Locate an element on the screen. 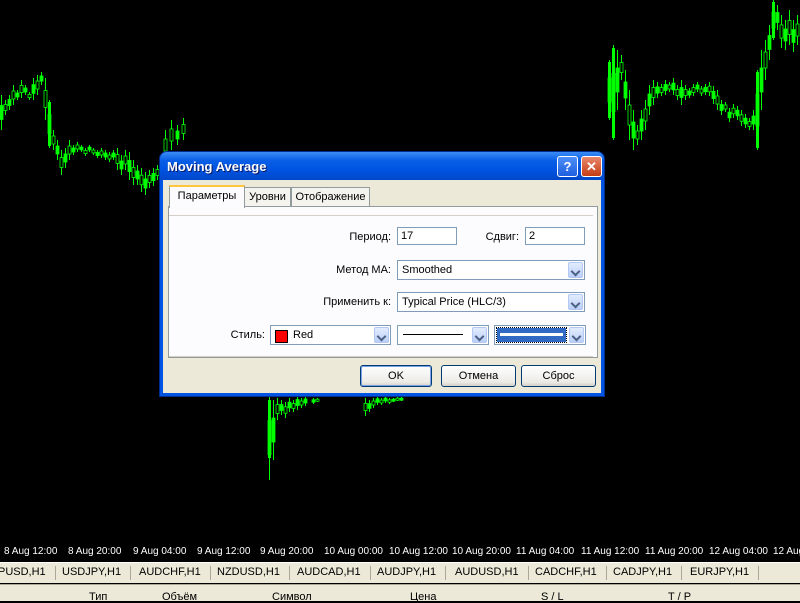 The width and height of the screenshot is (800, 603). period-input: 17 is located at coordinates (427, 236).